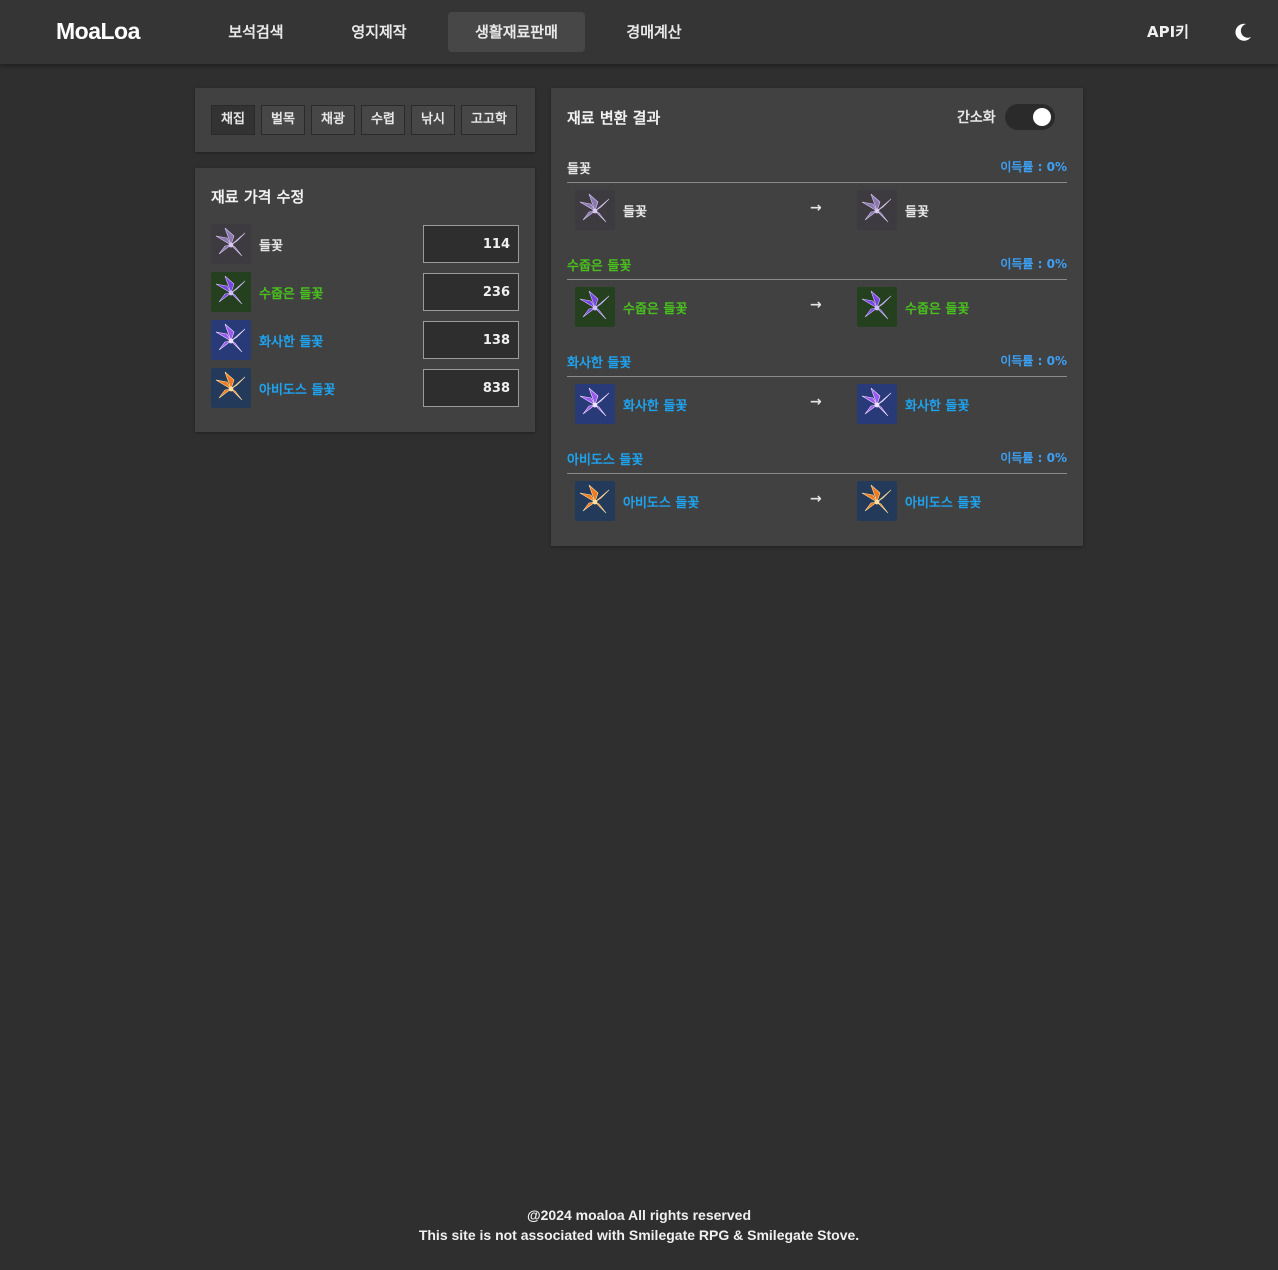 This screenshot has width=1278, height=1270. What do you see at coordinates (817, 362) in the screenshot?
I see `result-group-header: 화사한 들꽃 이득률 : 0%` at bounding box center [817, 362].